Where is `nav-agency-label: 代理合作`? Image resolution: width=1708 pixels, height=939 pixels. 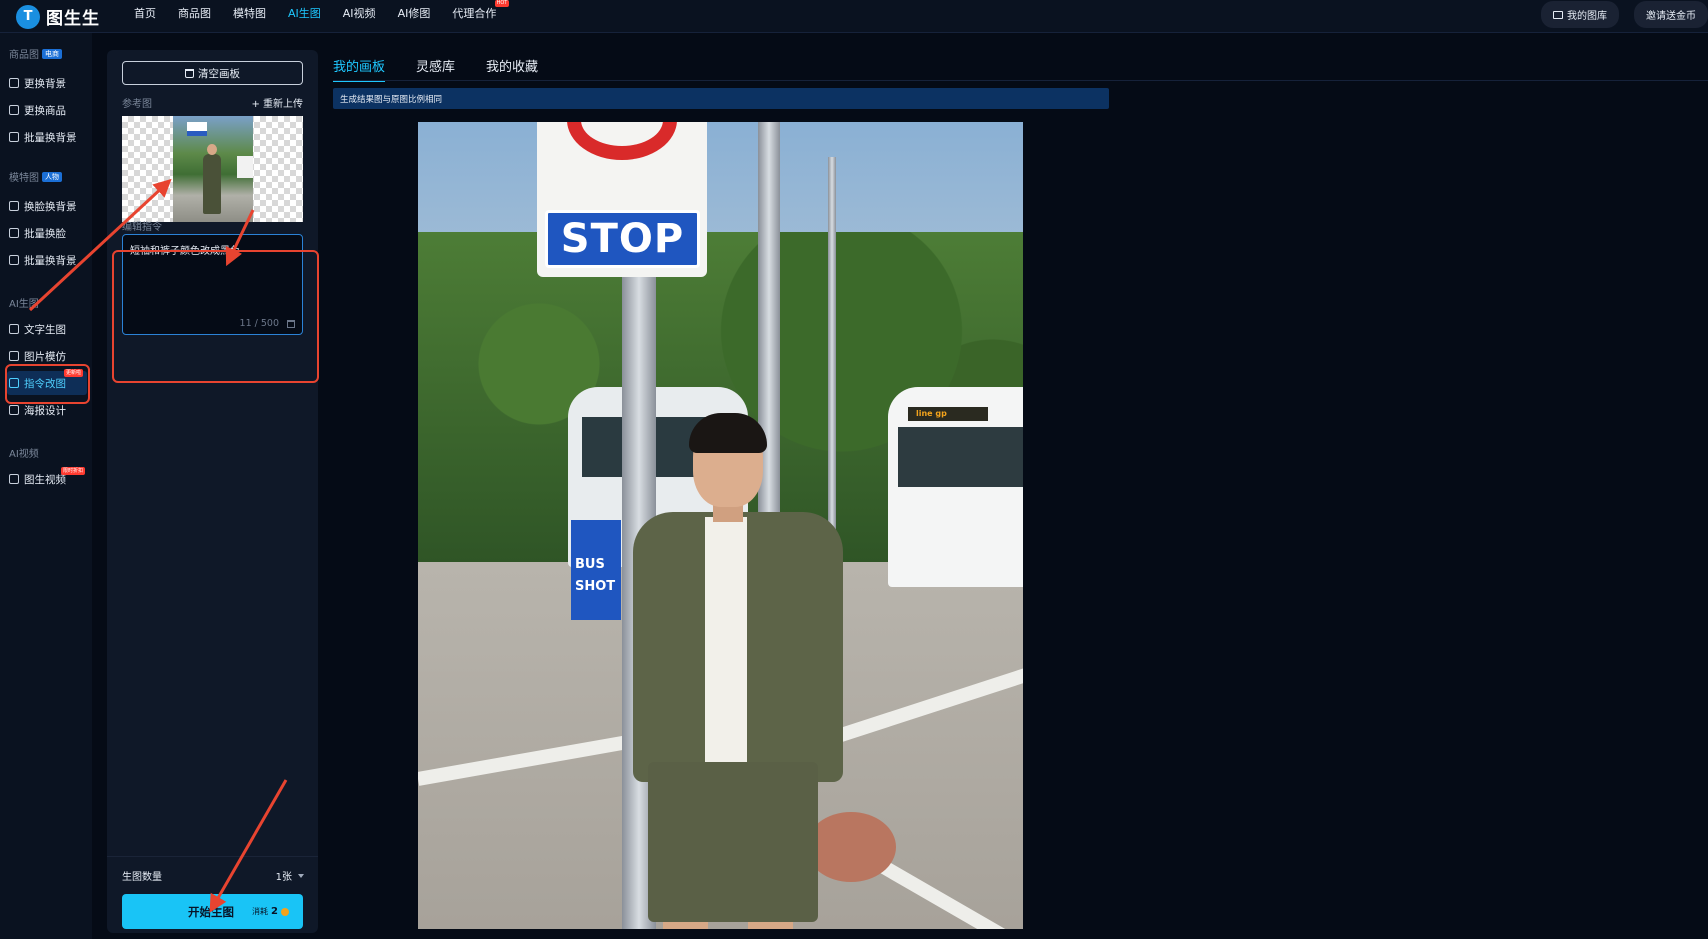
nav-agency-label: 代理合作 is located at coordinates (474, 13).